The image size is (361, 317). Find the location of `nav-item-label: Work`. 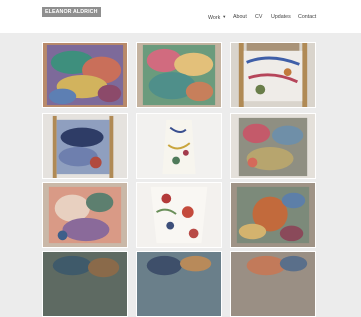

nav-item-label: Work is located at coordinates (214, 18).